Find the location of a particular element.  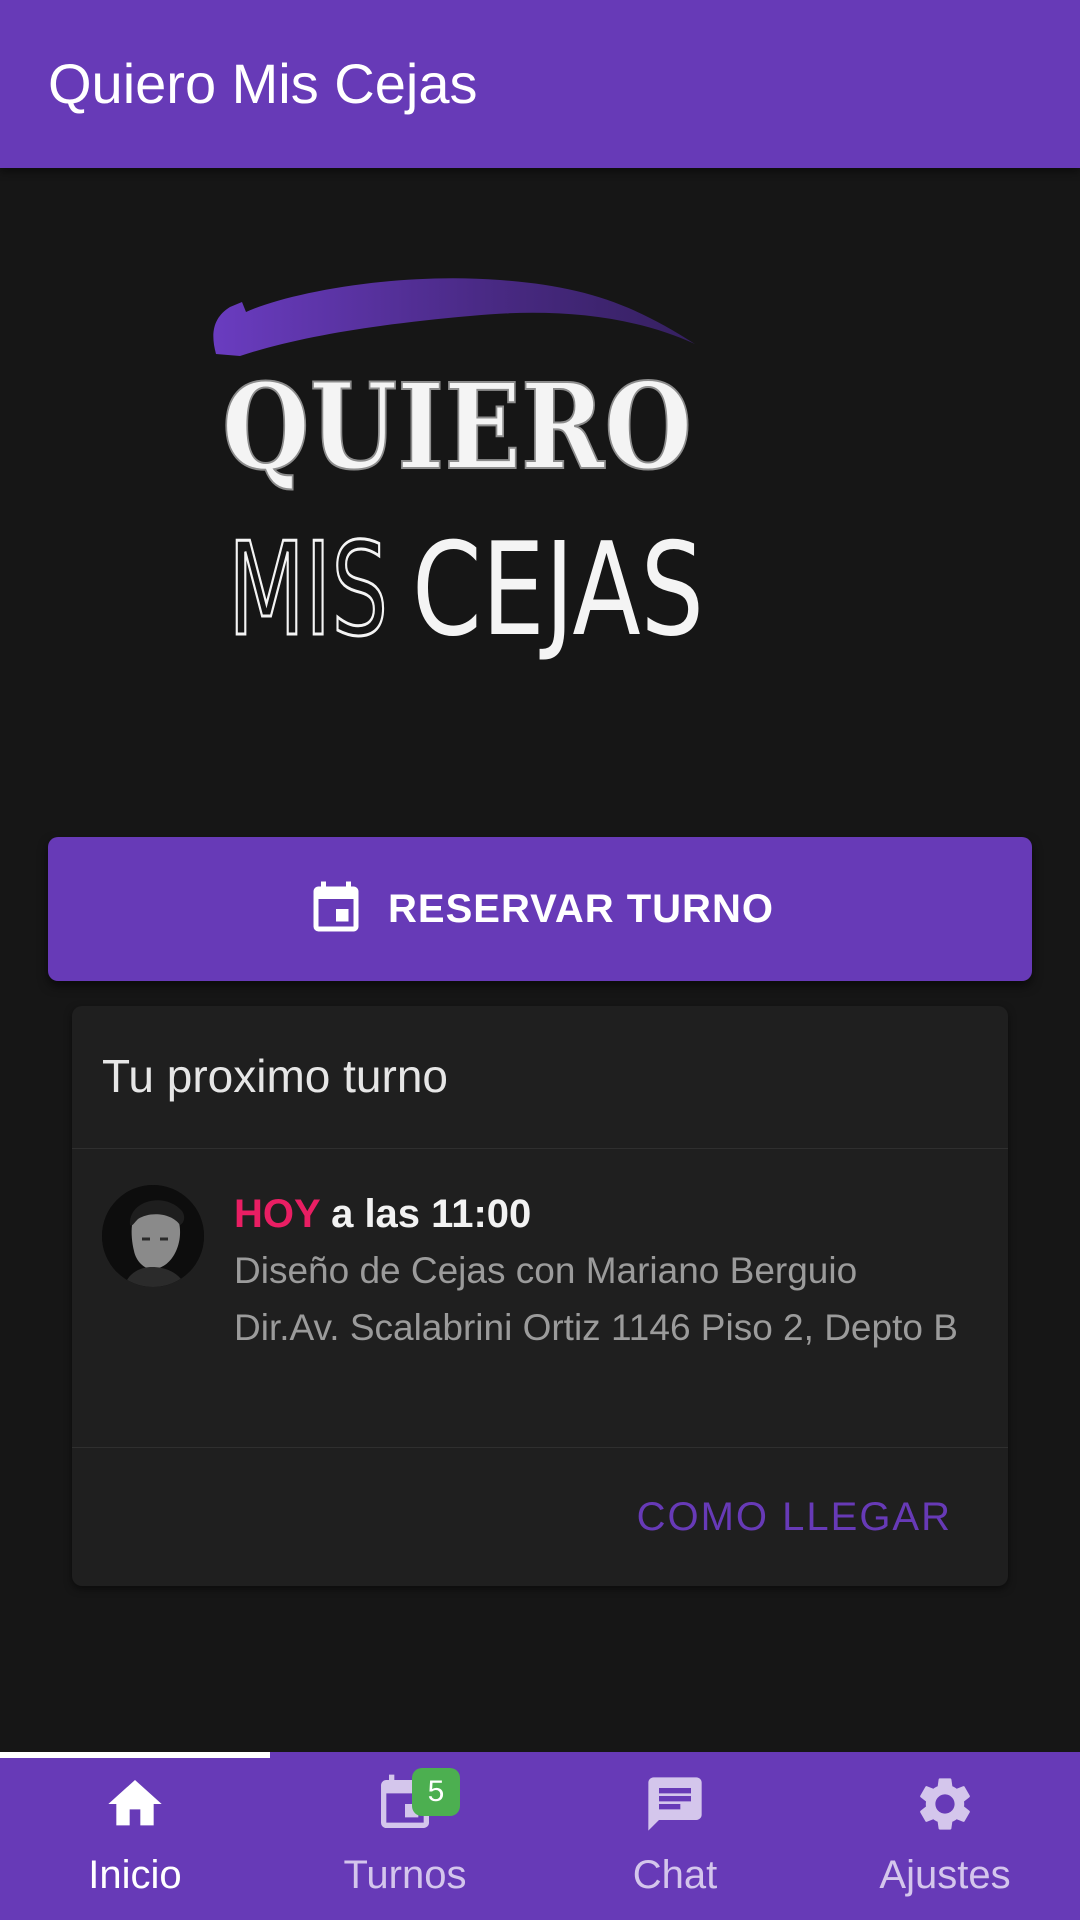

reserve-appointment-button: RESERVAR TURNO is located at coordinates (540, 909).